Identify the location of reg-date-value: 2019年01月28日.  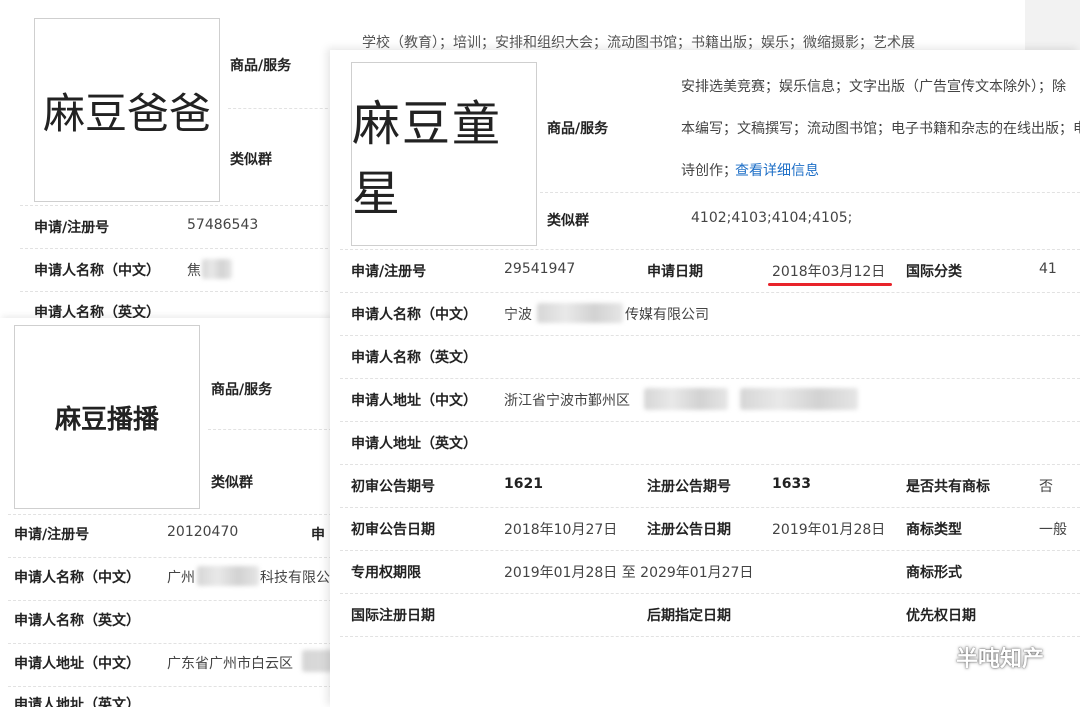
(829, 530).